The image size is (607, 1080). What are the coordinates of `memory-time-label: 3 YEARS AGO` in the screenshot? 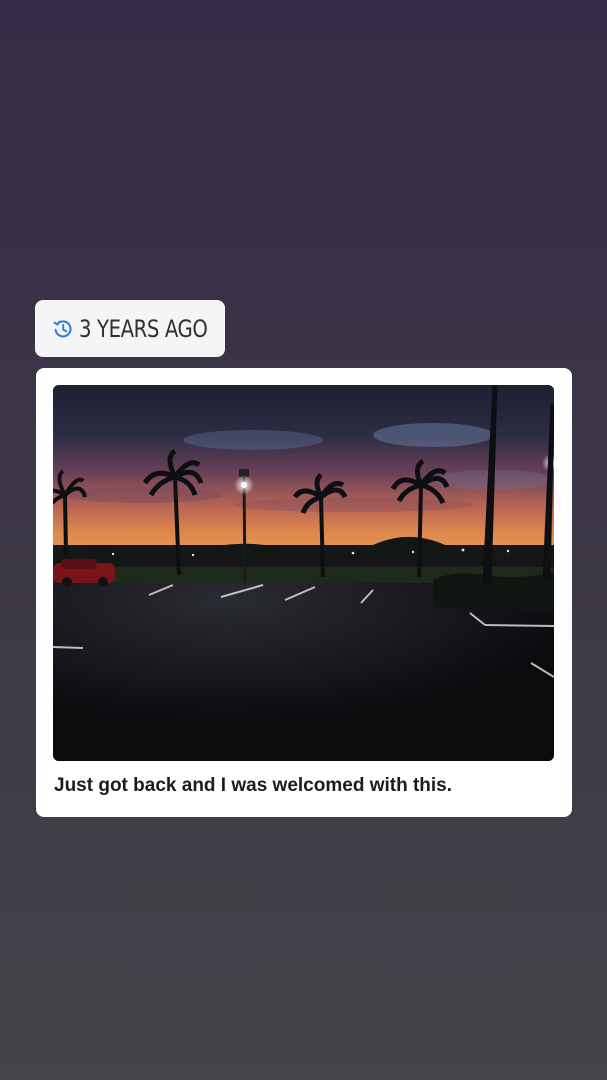 It's located at (143, 328).